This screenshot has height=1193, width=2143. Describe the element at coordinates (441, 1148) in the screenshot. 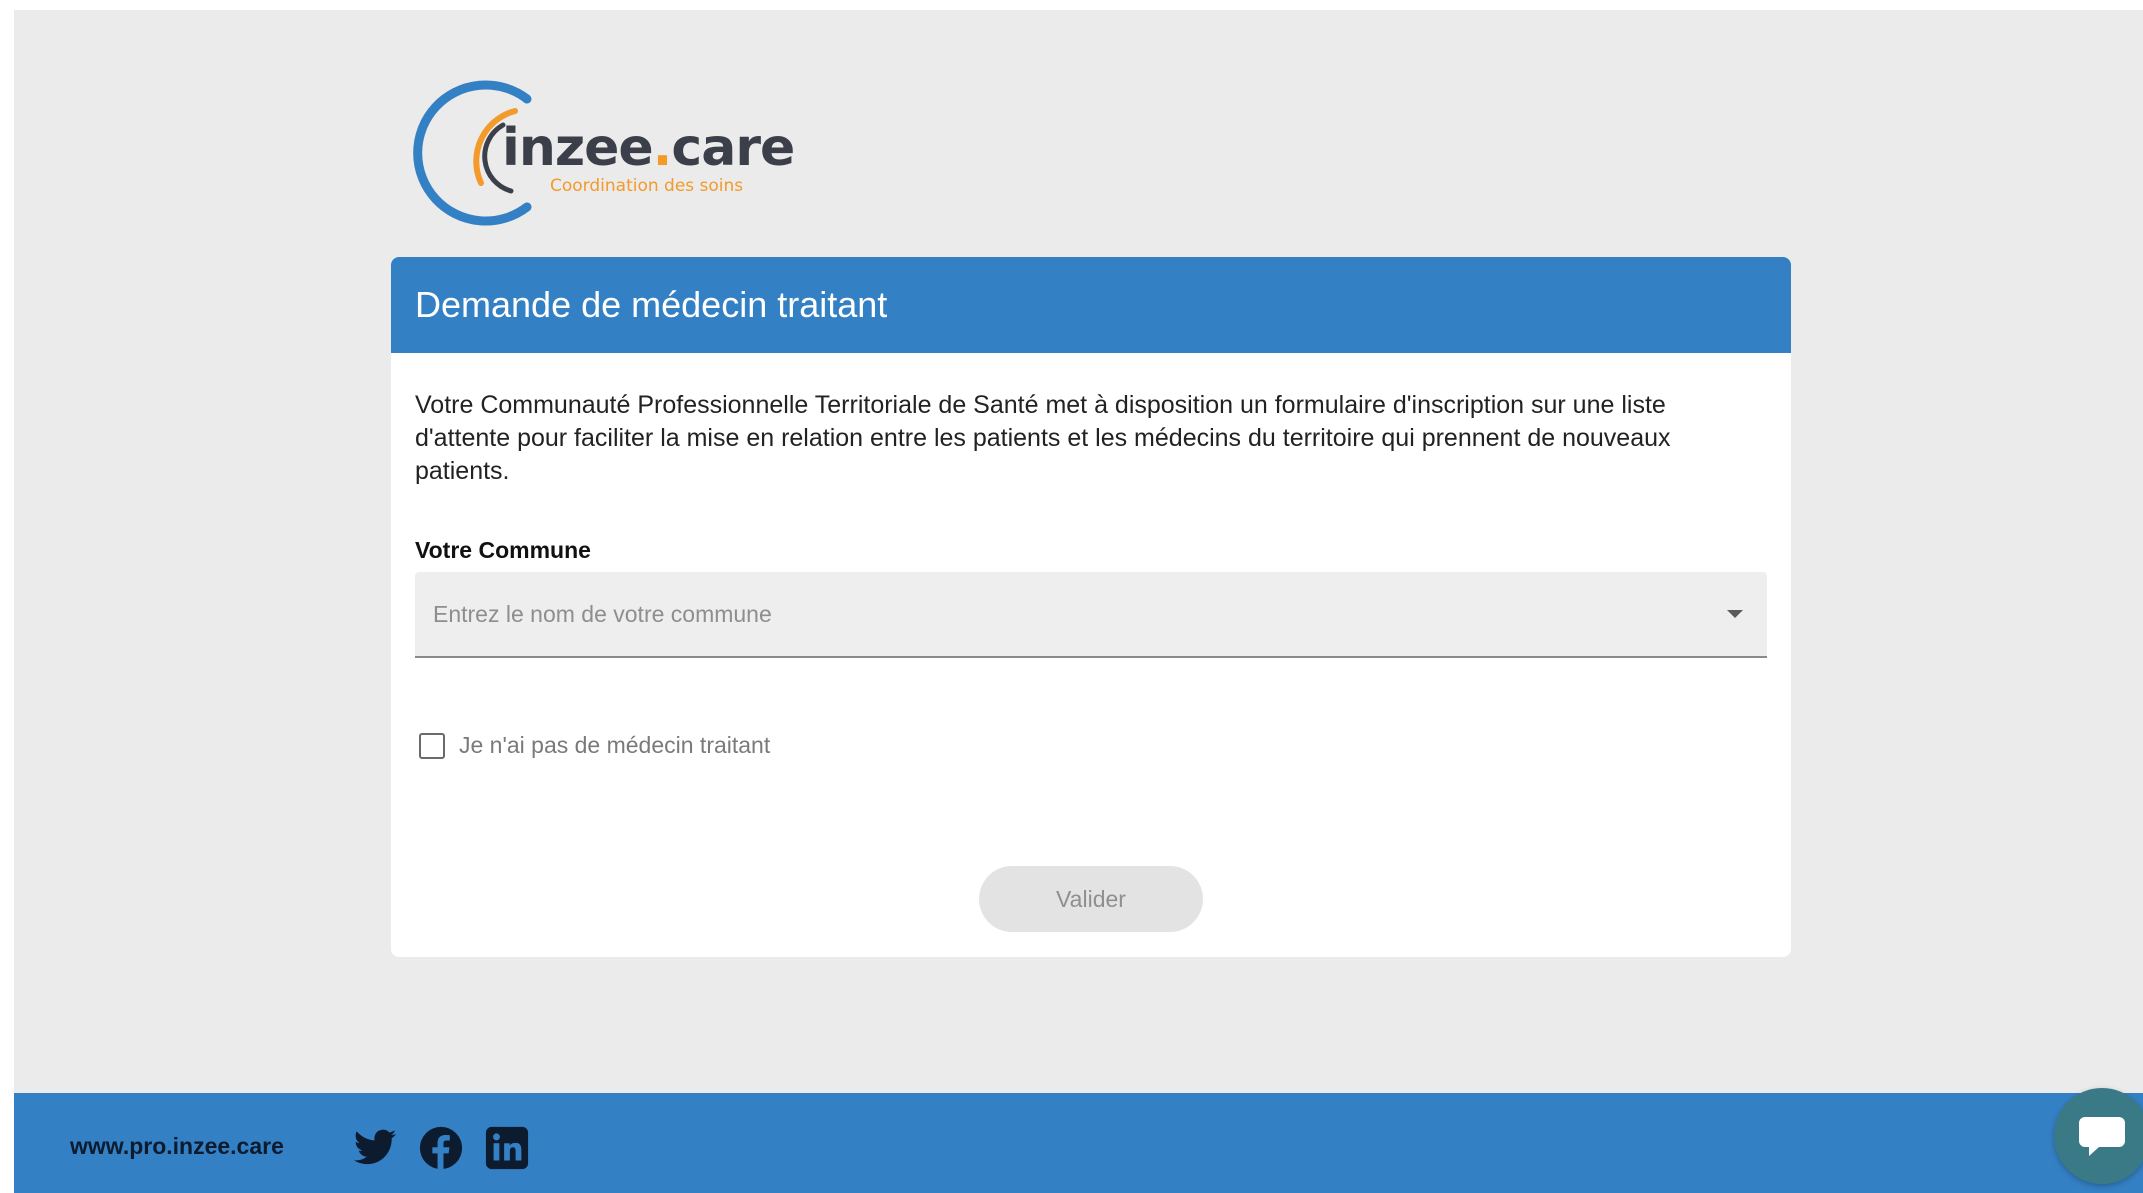

I see `facebook-icon` at that location.